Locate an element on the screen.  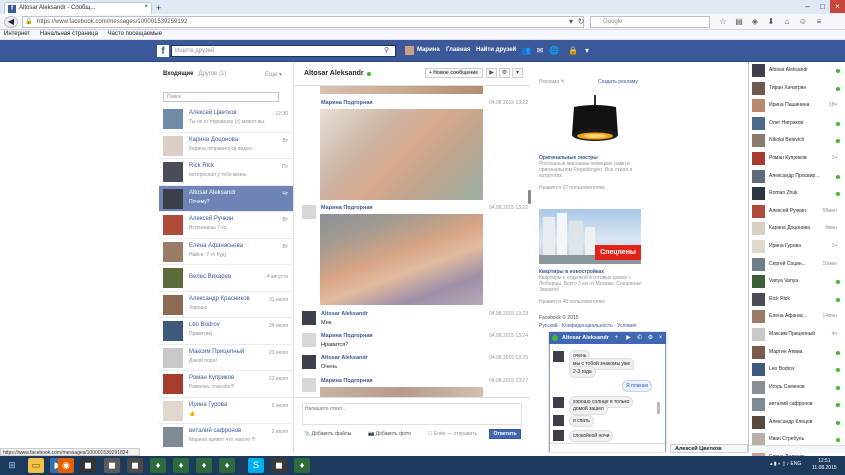
conversation-item: Роман Куприков Рамочка, спасибо!!! 23 июля is located at coordinates (226, 384).